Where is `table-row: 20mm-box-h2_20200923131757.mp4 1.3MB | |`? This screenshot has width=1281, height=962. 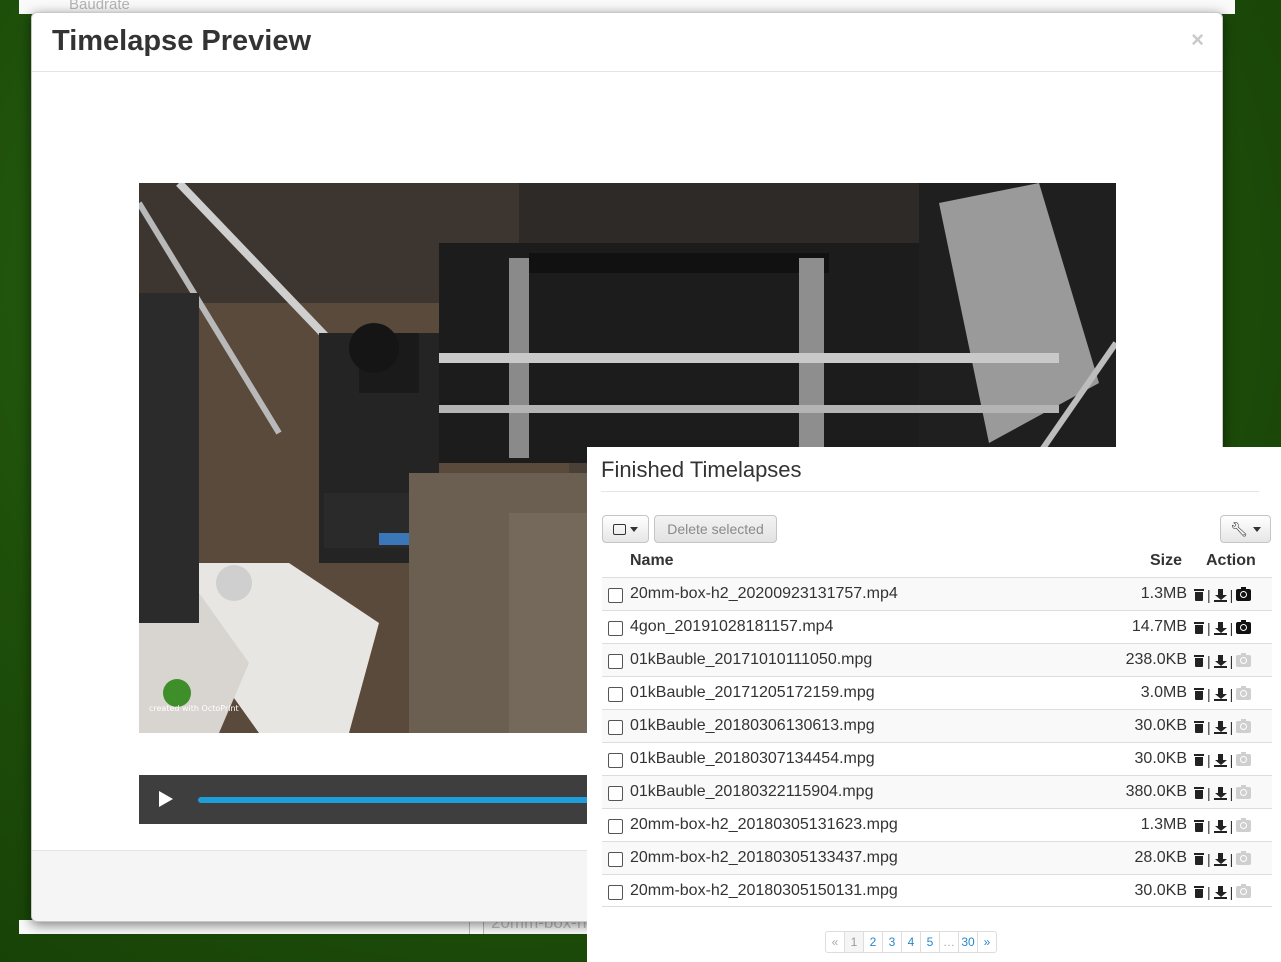
table-row: 20mm-box-h2_20200923131757.mp4 1.3MB | | is located at coordinates (937, 593).